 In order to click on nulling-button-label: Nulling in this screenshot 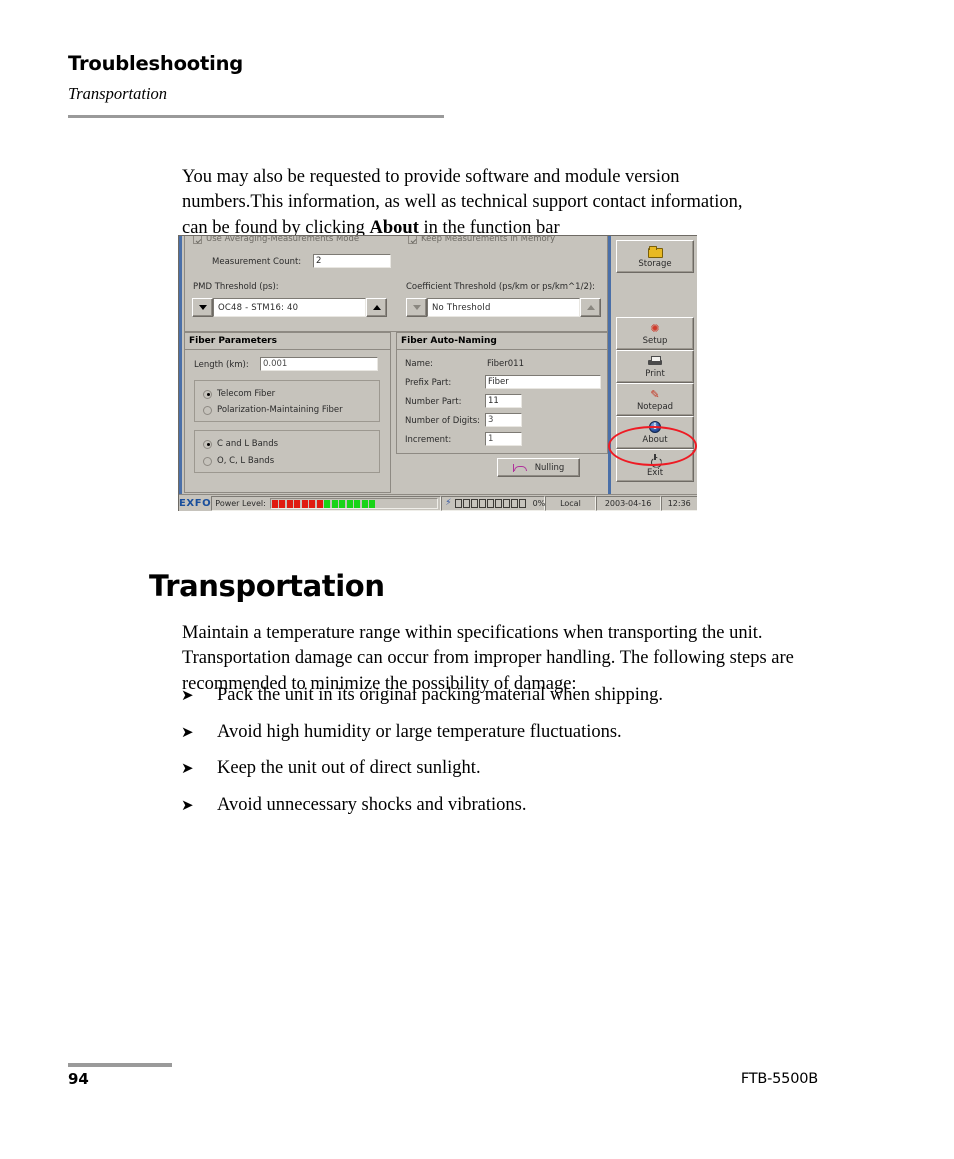, I will do `click(549, 467)`.